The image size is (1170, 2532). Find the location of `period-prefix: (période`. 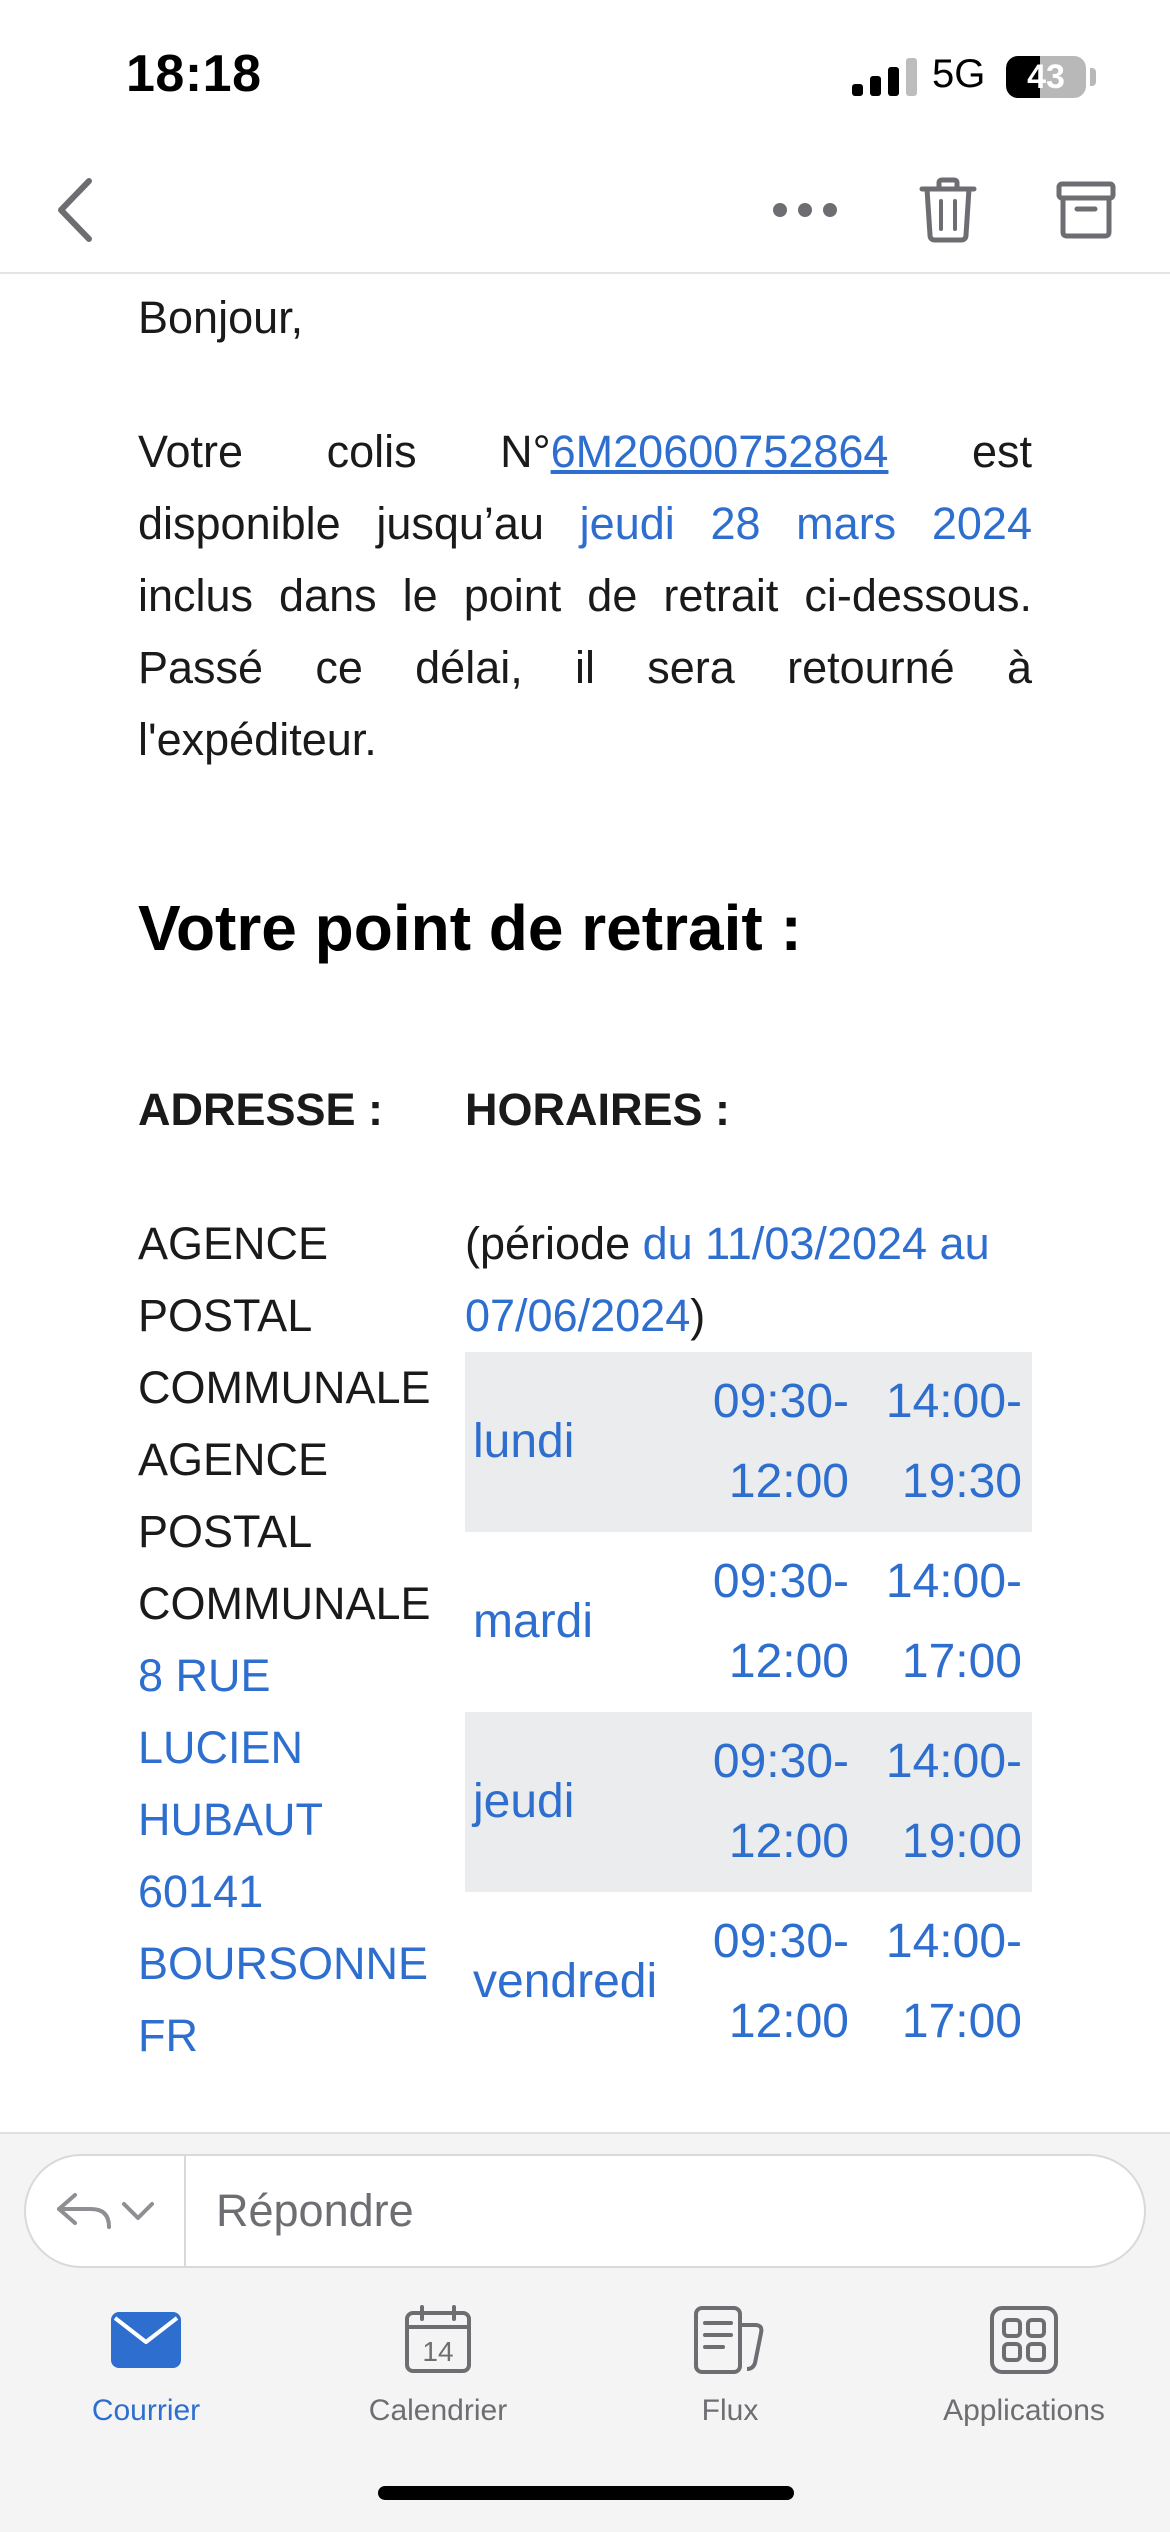

period-prefix: (période is located at coordinates (554, 1243).